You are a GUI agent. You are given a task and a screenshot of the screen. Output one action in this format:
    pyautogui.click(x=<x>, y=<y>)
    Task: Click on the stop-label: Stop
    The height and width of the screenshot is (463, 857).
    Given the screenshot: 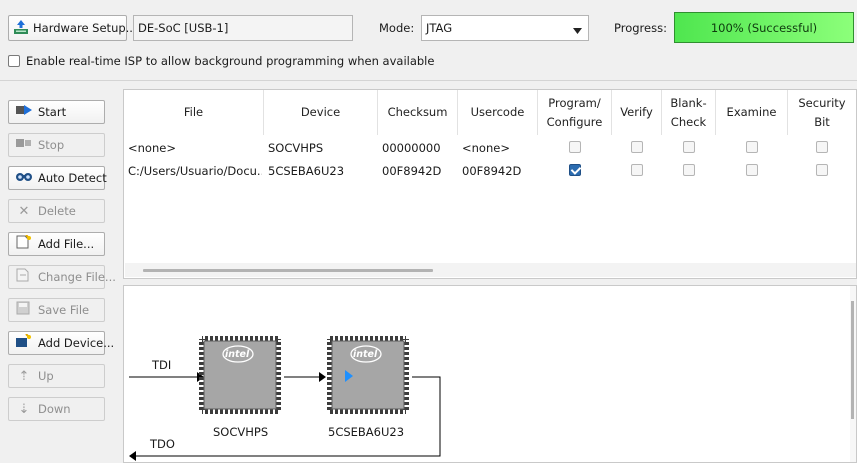 What is the action you would take?
    pyautogui.click(x=51, y=145)
    